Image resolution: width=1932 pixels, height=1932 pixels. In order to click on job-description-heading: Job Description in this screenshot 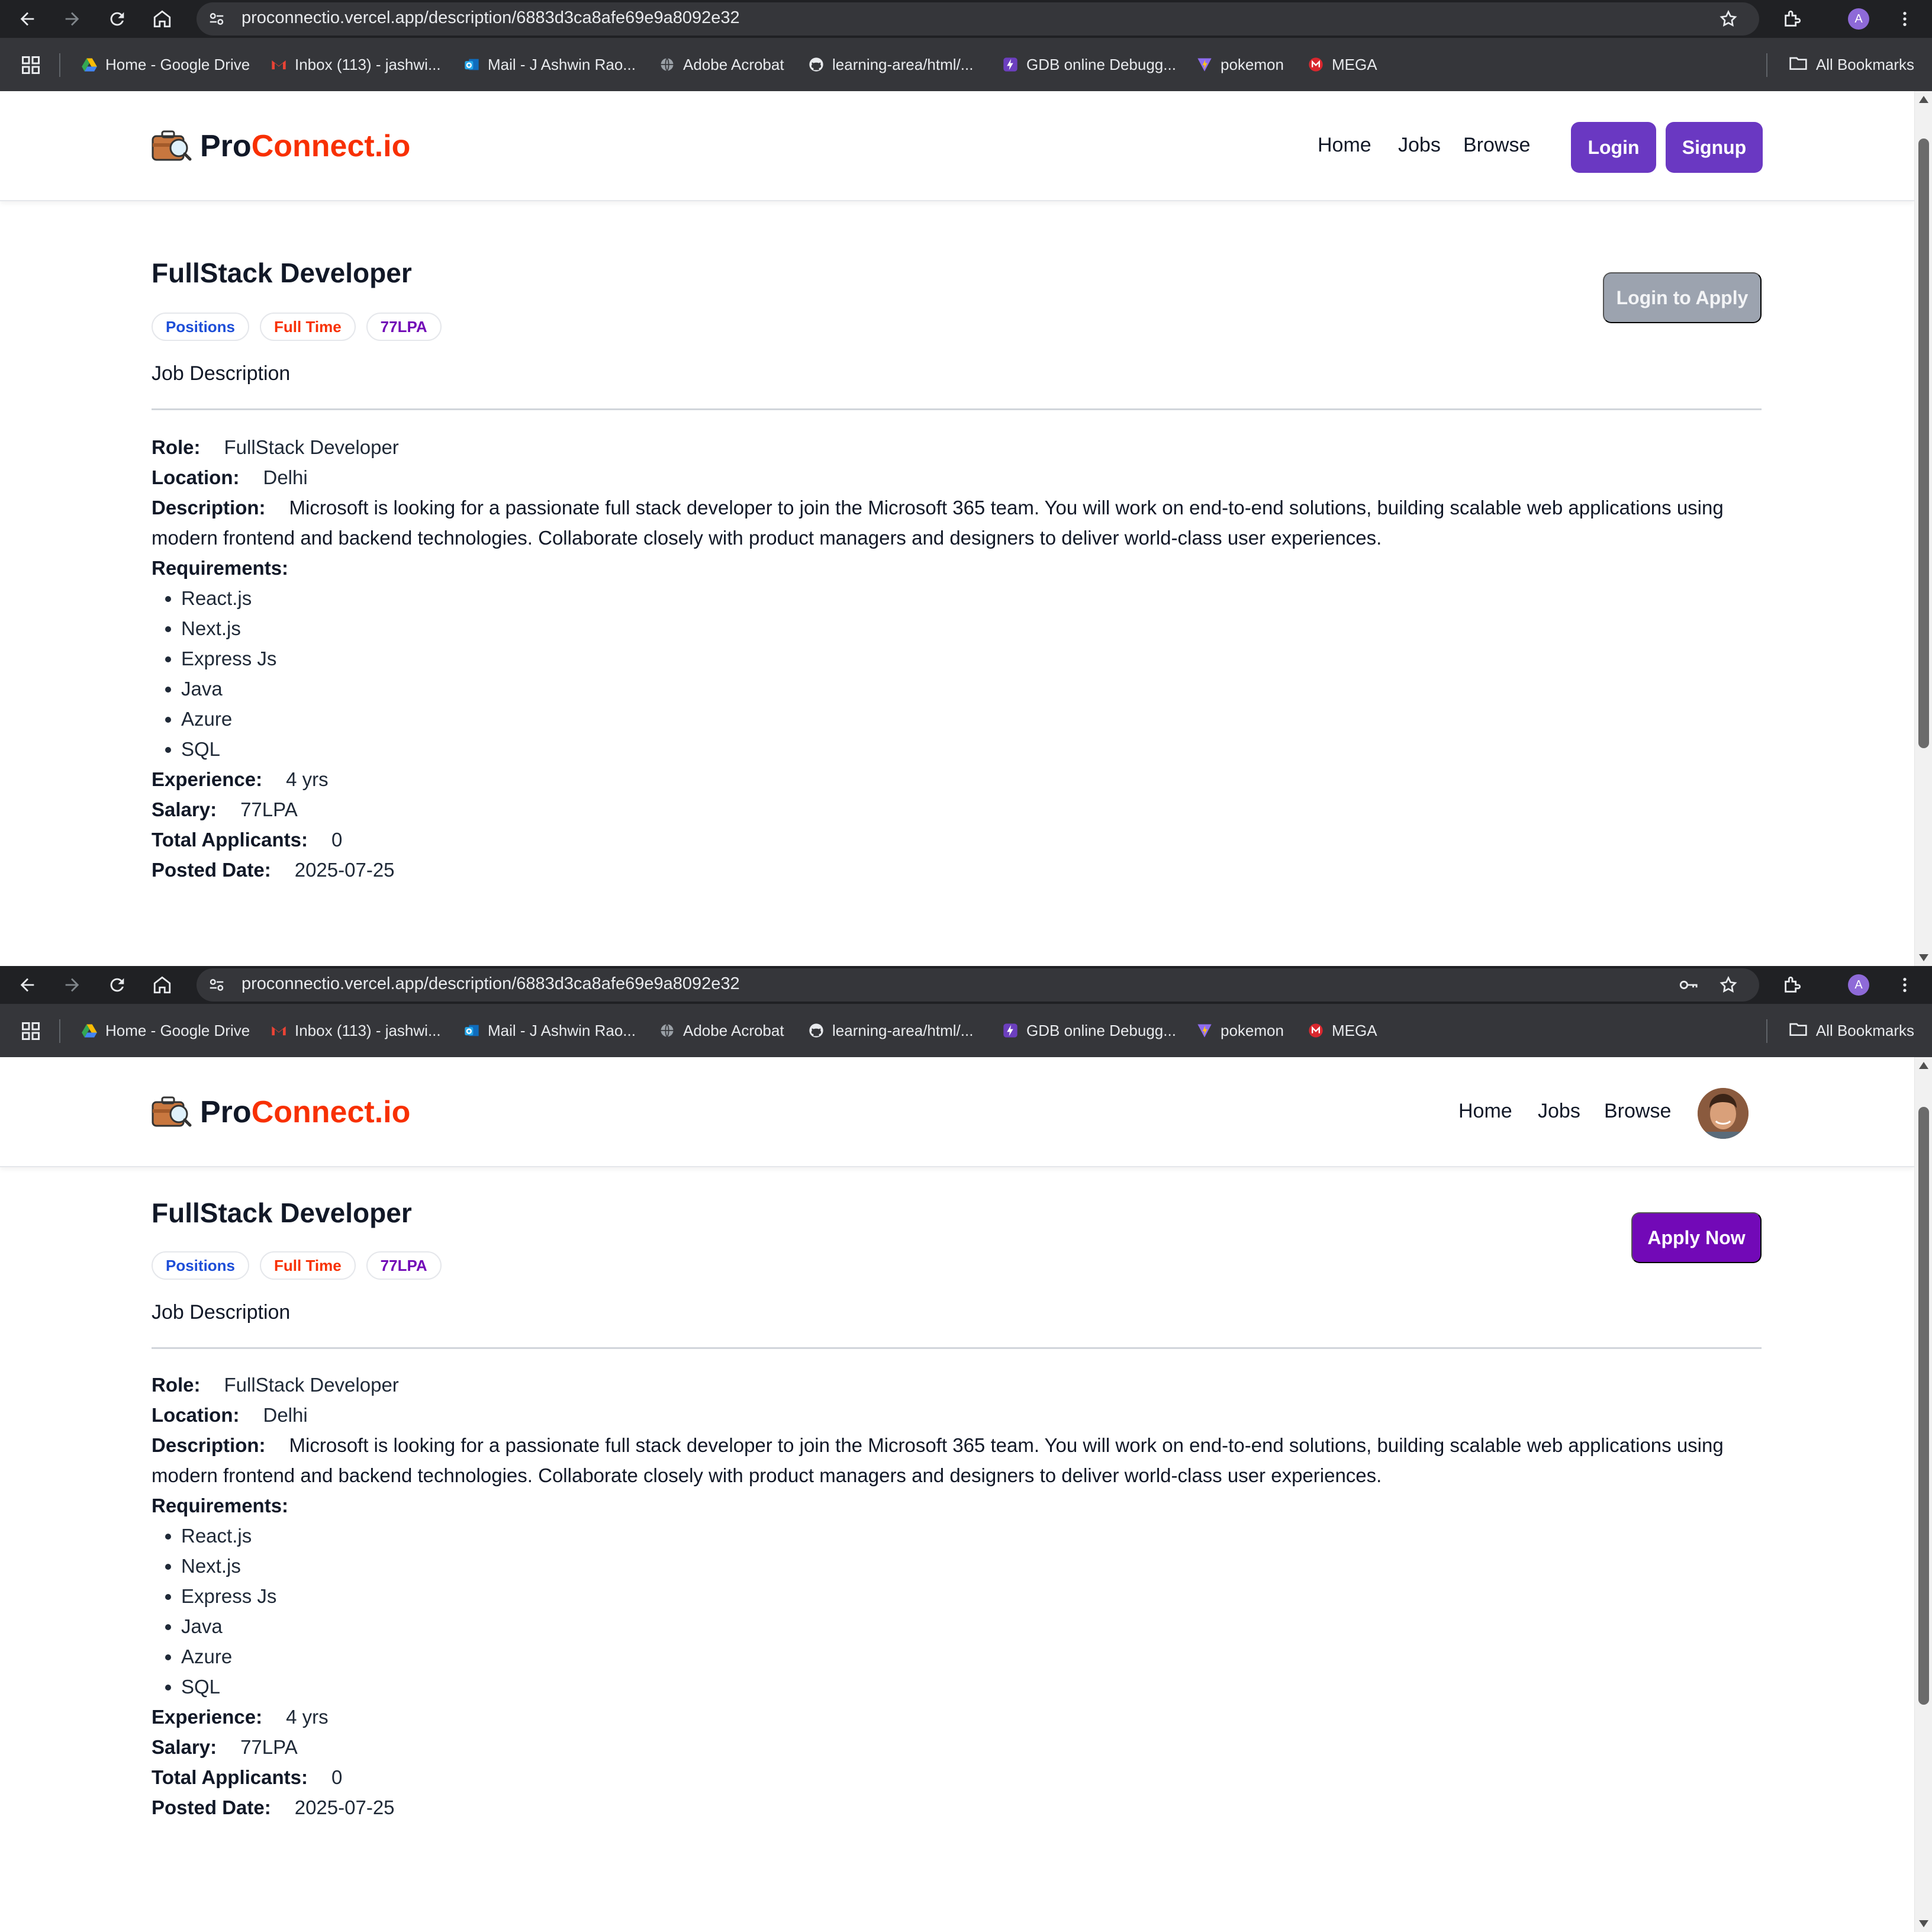, I will do `click(222, 374)`.